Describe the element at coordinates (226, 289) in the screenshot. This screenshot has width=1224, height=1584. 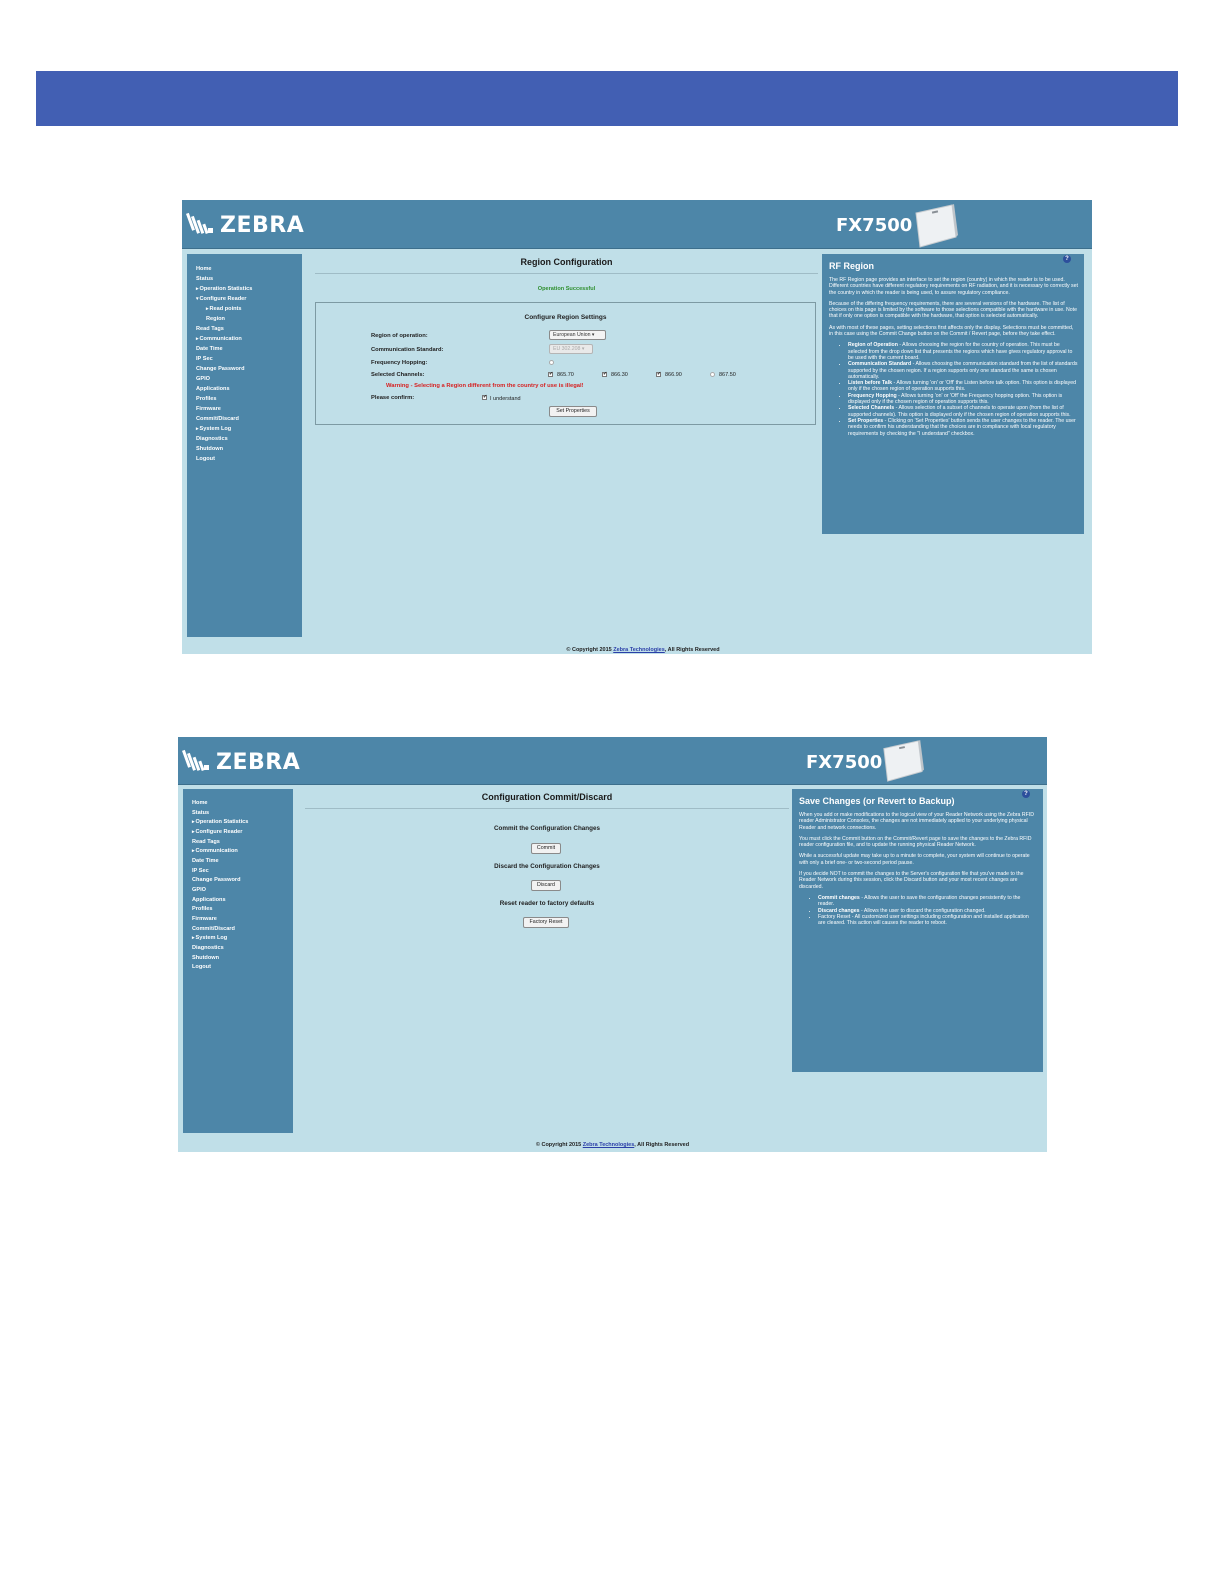
I see `sidebar-item-label: Operation Statistics` at that location.